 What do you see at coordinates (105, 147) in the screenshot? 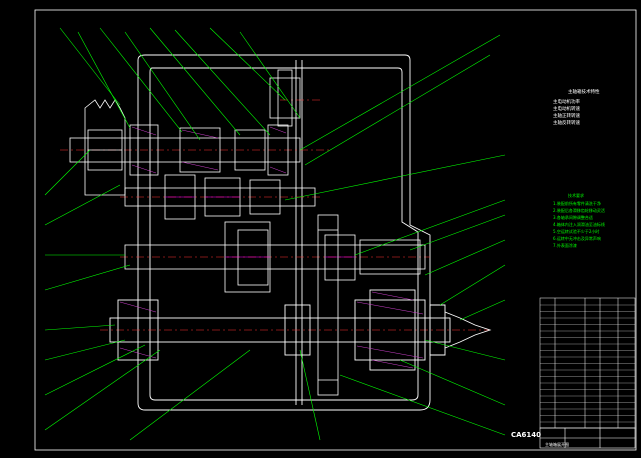
I see `input-pulley` at bounding box center [105, 147].